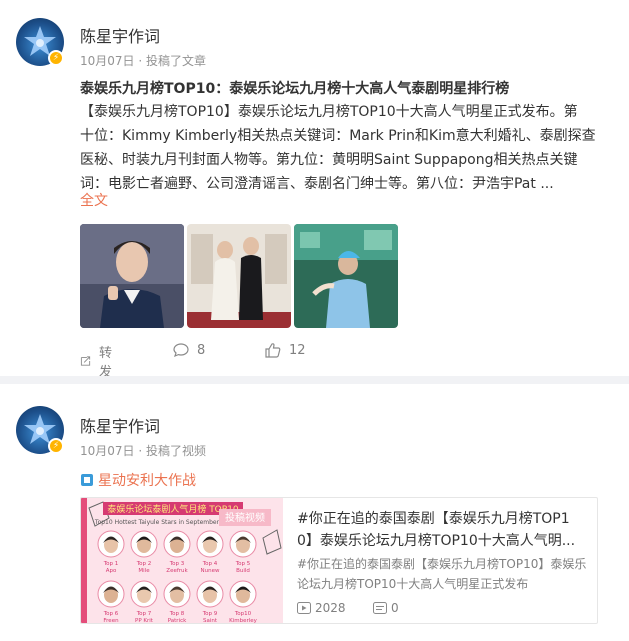  What do you see at coordinates (85, 361) in the screenshot?
I see `repost-icon` at bounding box center [85, 361].